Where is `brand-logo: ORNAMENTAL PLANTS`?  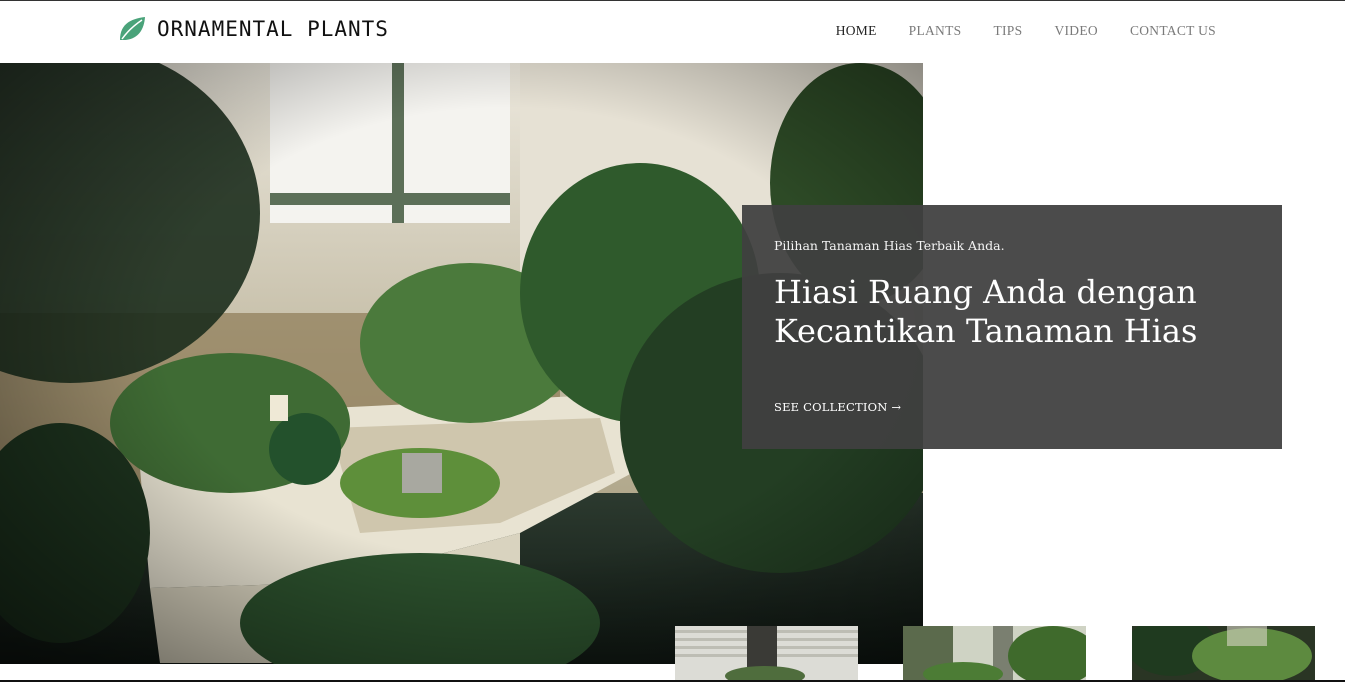 brand-logo: ORNAMENTAL PLANTS is located at coordinates (253, 29).